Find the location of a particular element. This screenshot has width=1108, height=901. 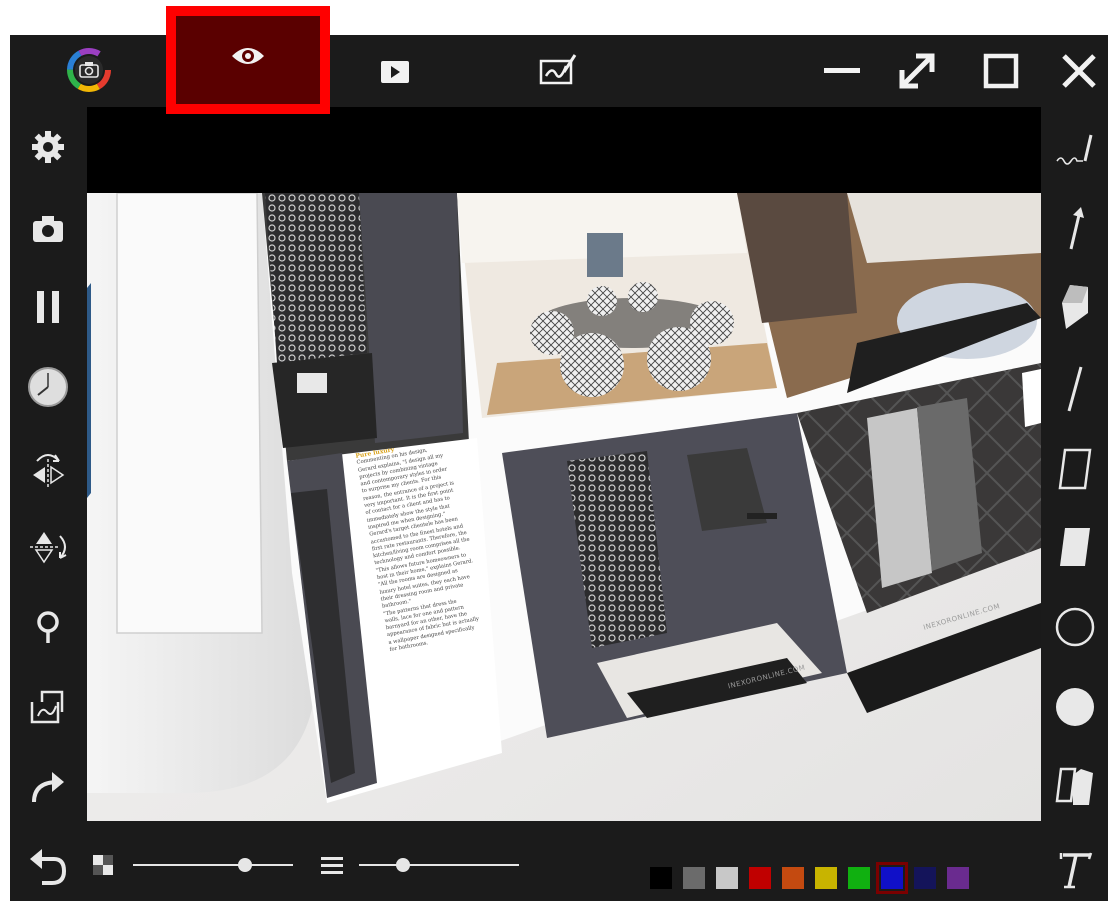

stroke-width-slider is located at coordinates (439, 865).